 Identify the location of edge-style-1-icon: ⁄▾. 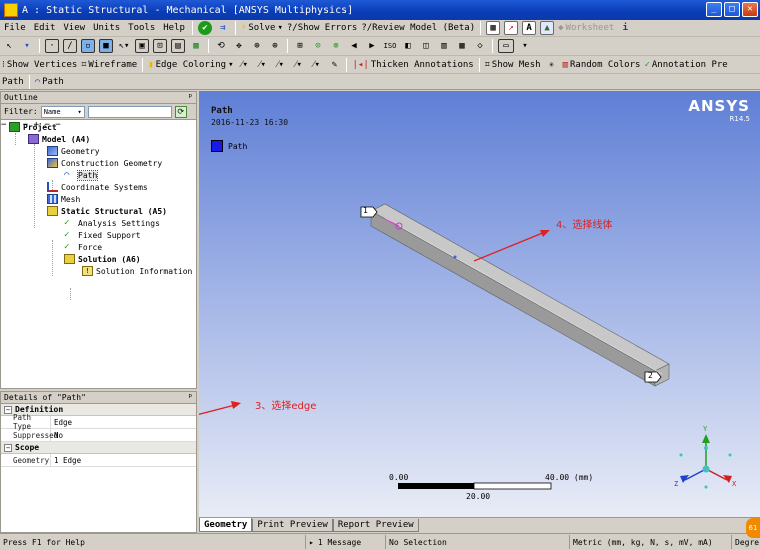
(244, 65).